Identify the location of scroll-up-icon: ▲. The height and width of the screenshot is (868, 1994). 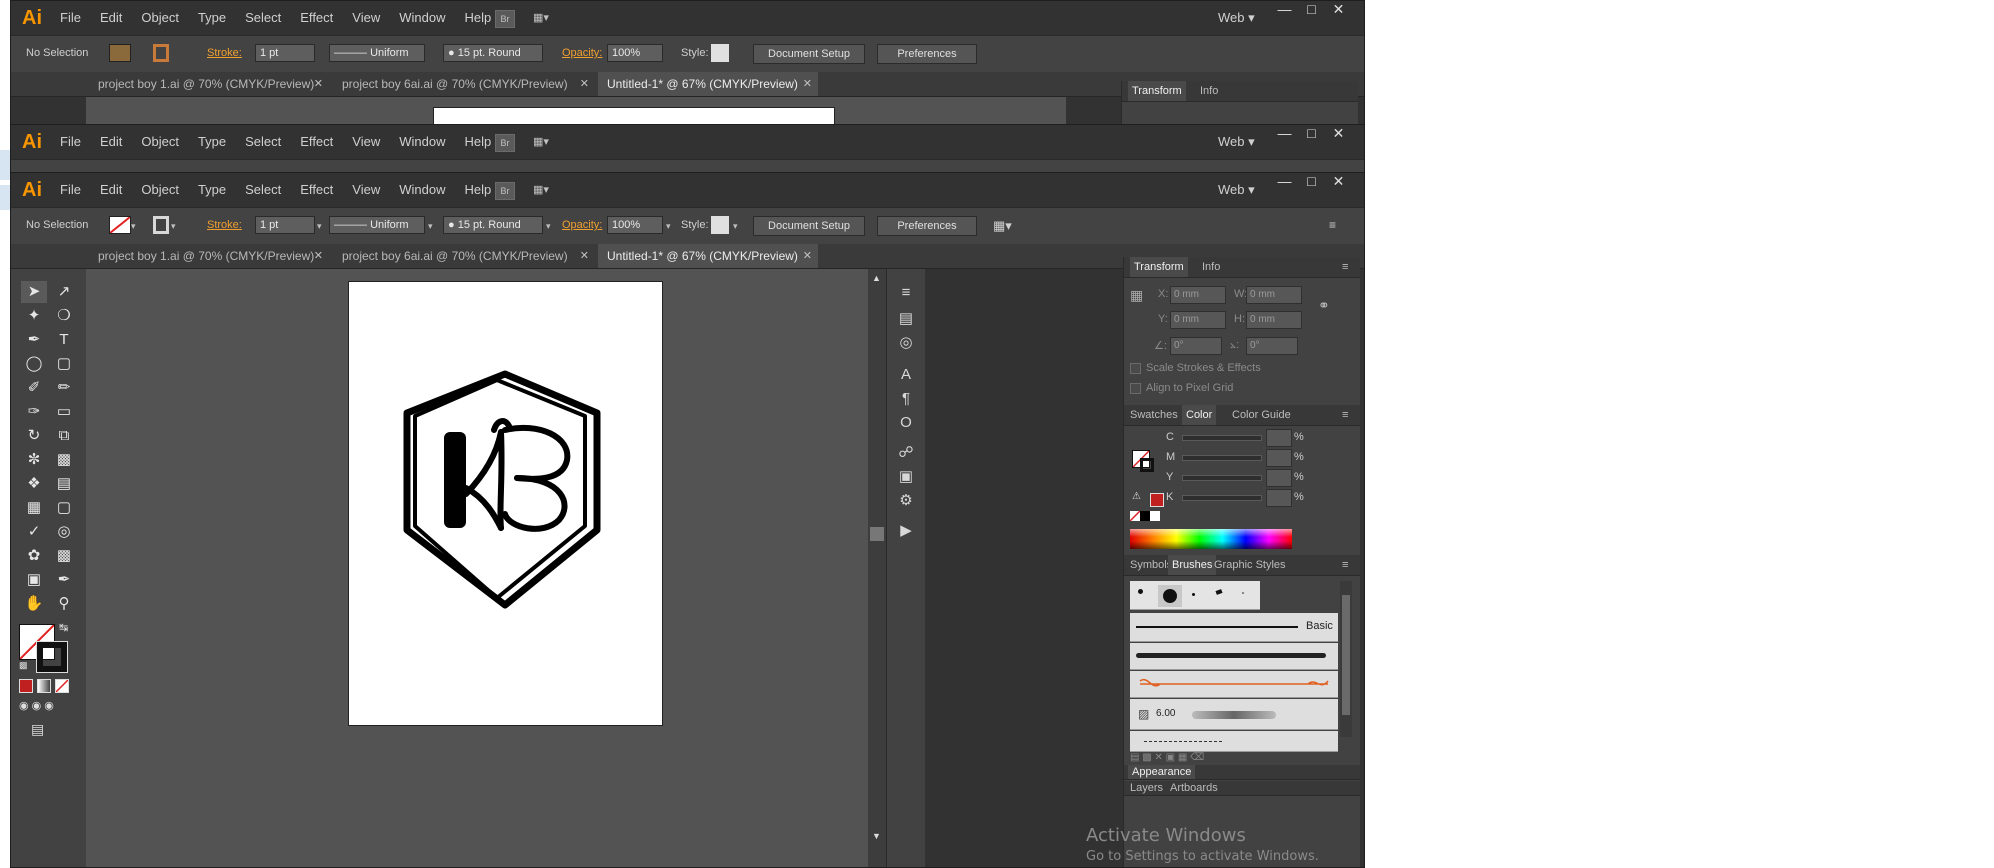
(876, 278).